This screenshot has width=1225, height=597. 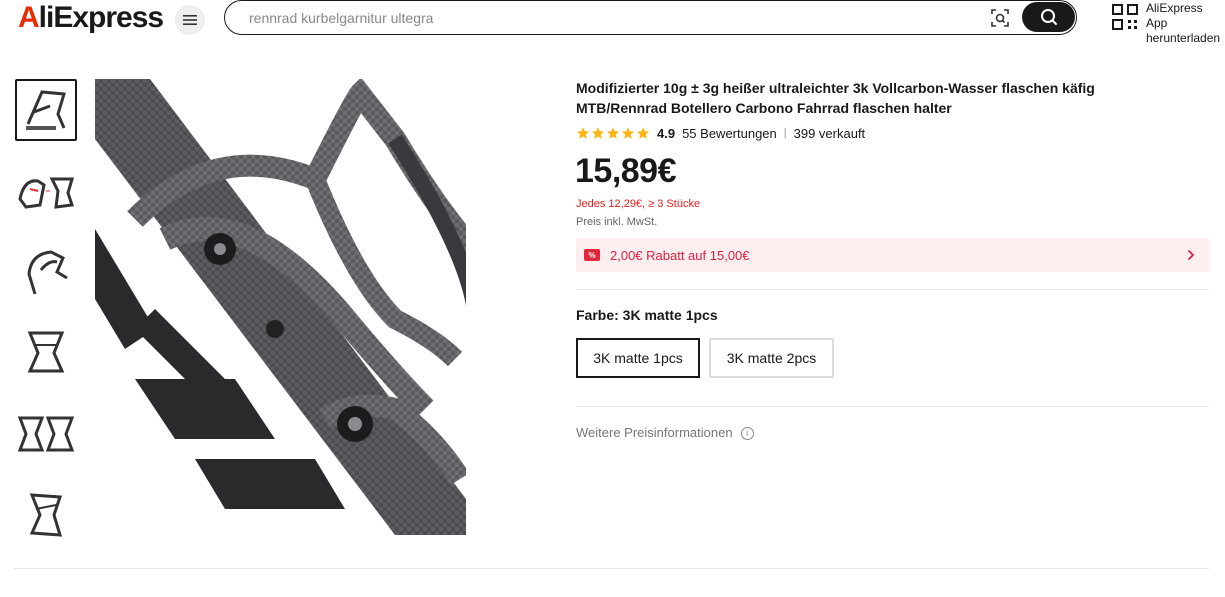 I want to click on image-search-icon, so click(x=1000, y=18).